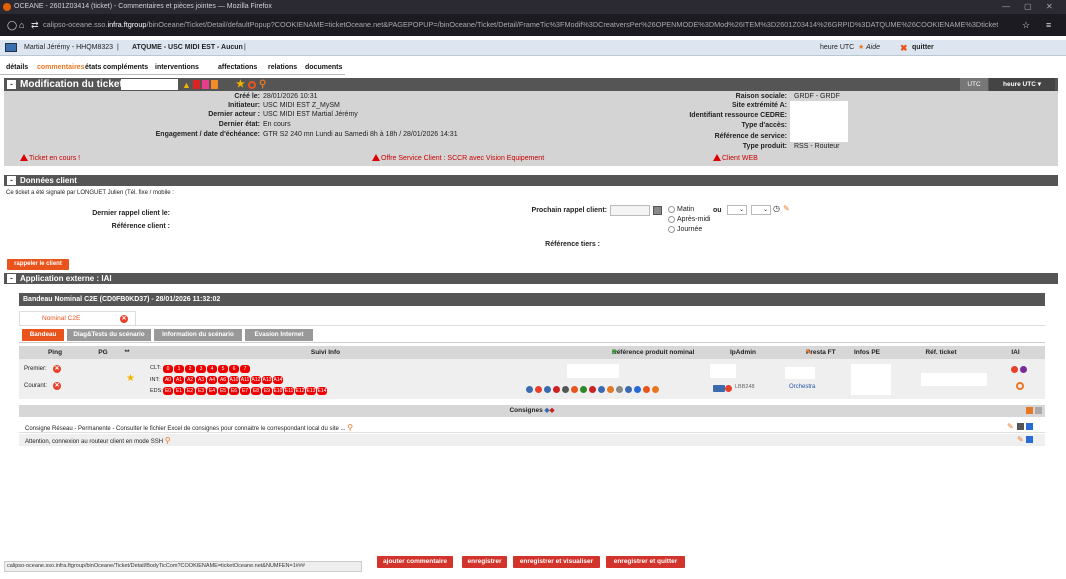 The height and width of the screenshot is (579, 1066). Describe the element at coordinates (776, 208) in the screenshot. I see `clock-icon: ◷` at that location.